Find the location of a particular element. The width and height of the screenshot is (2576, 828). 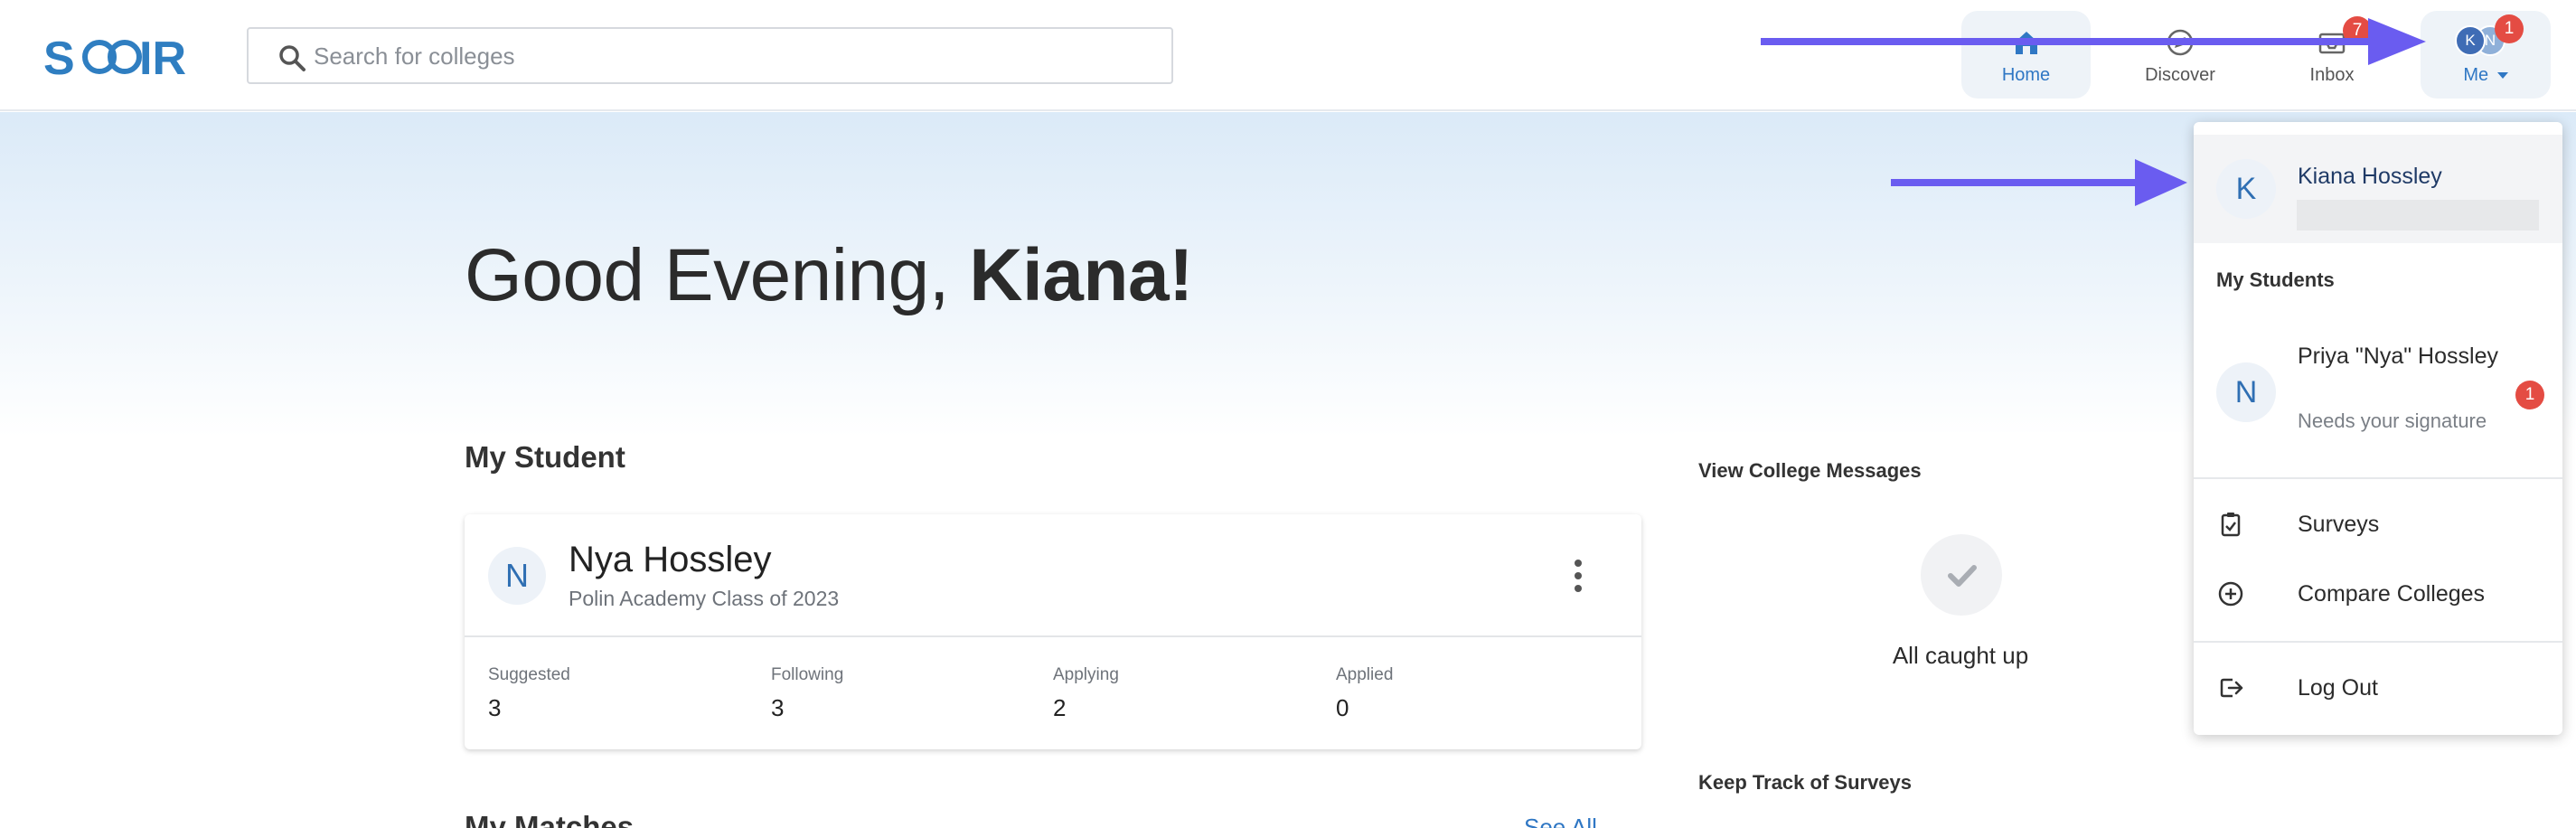

svg-text: S is located at coordinates (60, 57).